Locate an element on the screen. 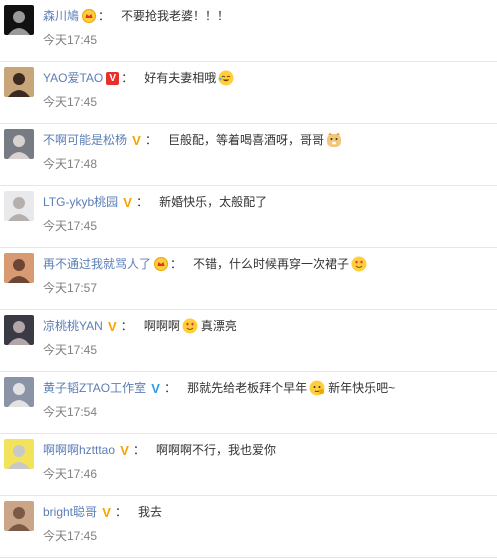  comment-line: YAO爱TAO V ： 好有夫妻相哦 is located at coordinates (138, 78).